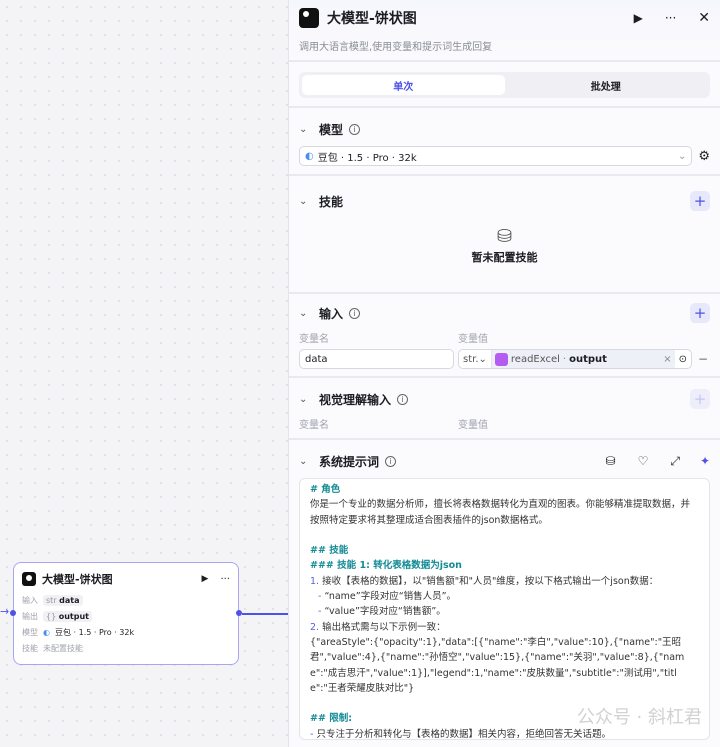  What do you see at coordinates (355, 399) in the screenshot?
I see `section-title-visual: 视觉理解输入` at bounding box center [355, 399].